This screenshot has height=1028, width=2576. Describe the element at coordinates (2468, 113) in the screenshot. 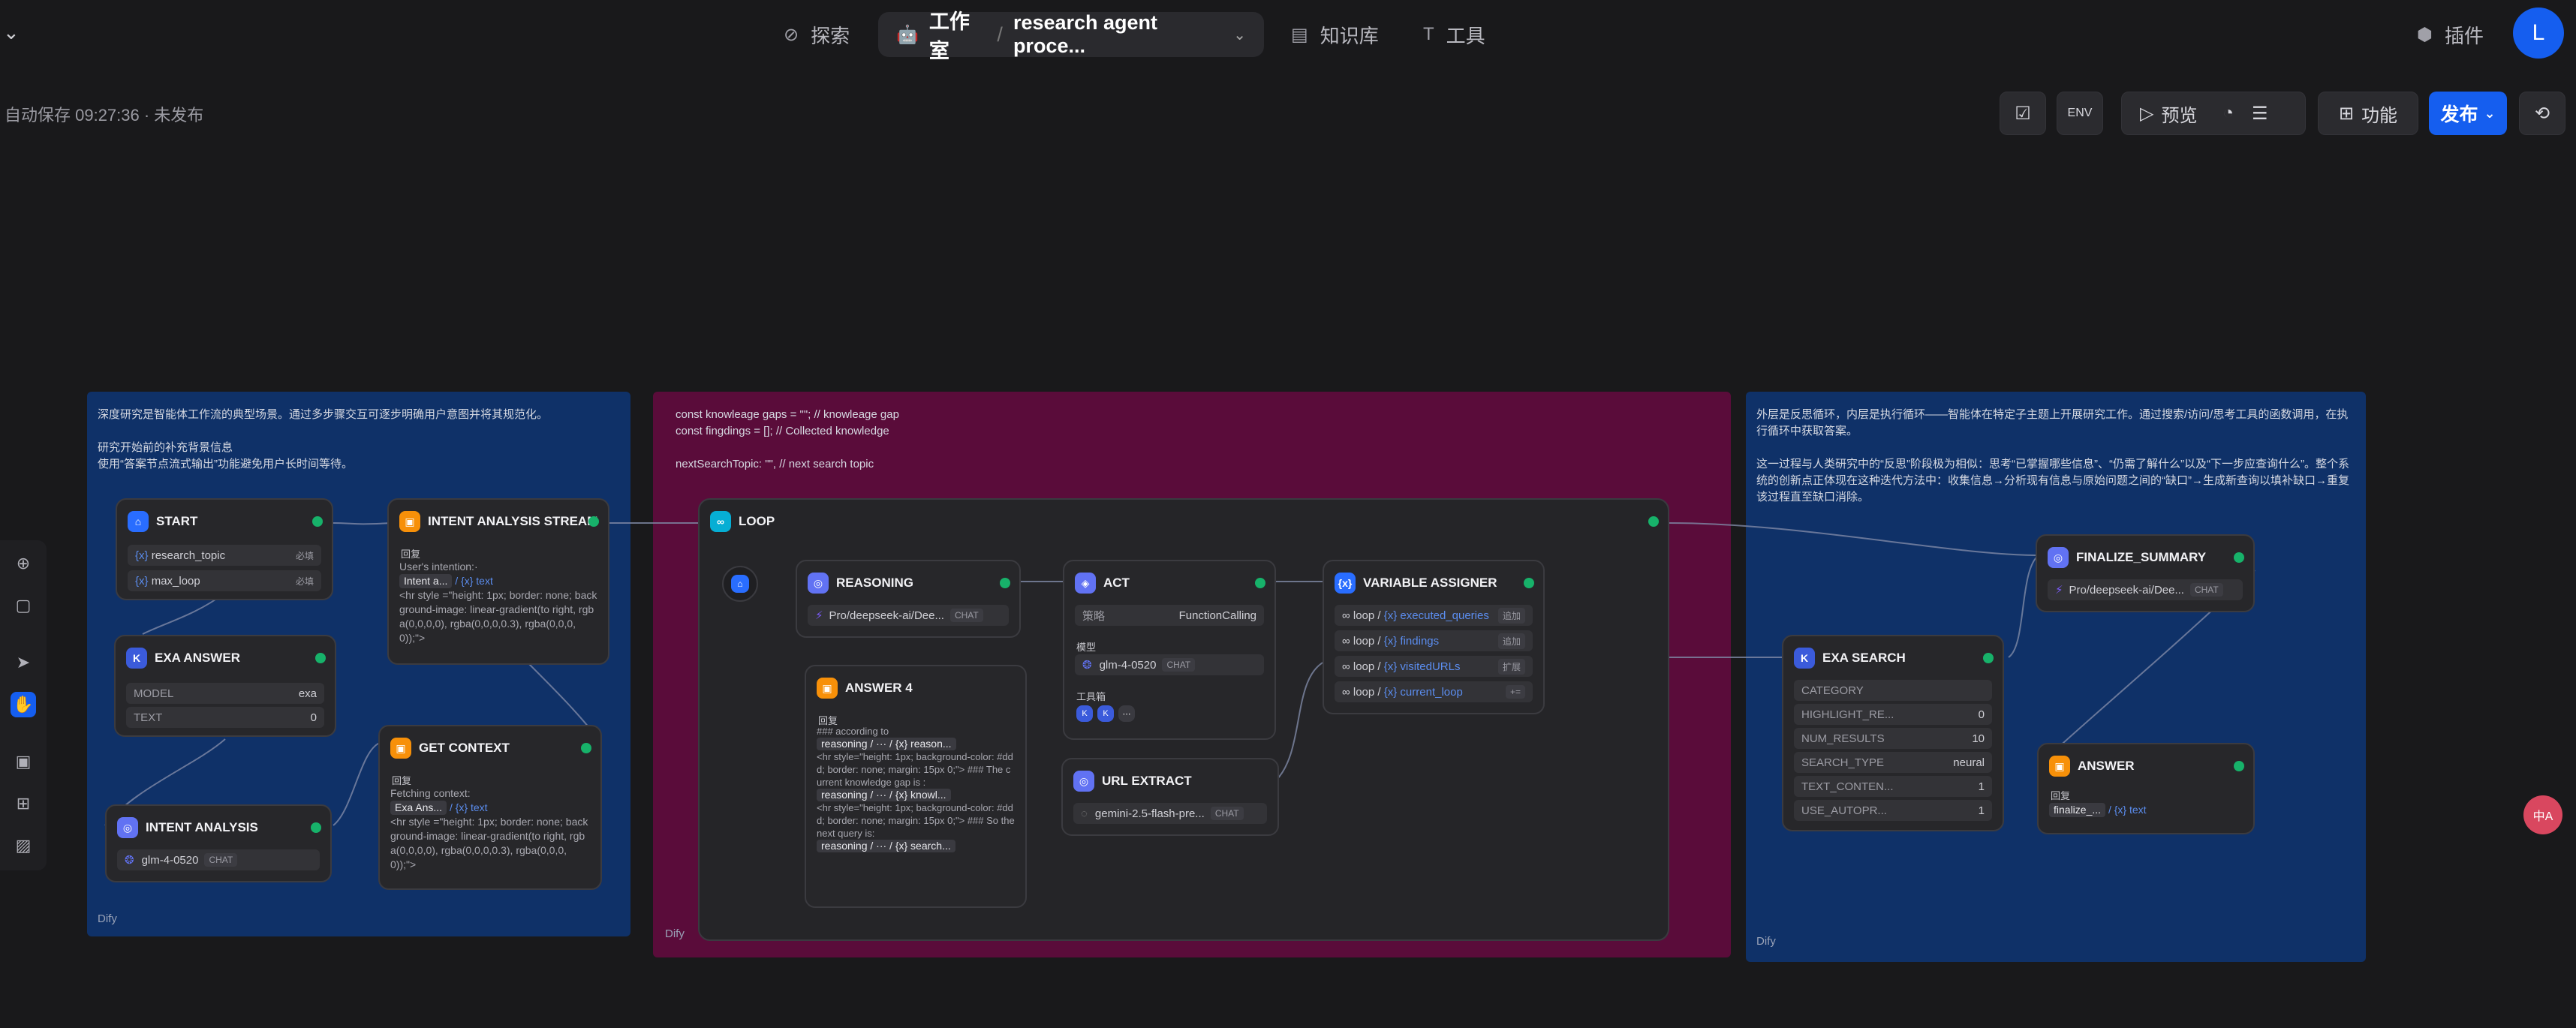

I see `publish-button: 发布 ⌄` at that location.